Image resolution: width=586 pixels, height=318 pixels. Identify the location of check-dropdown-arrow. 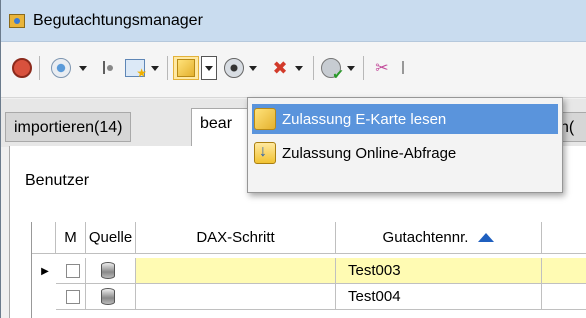
(351, 68).